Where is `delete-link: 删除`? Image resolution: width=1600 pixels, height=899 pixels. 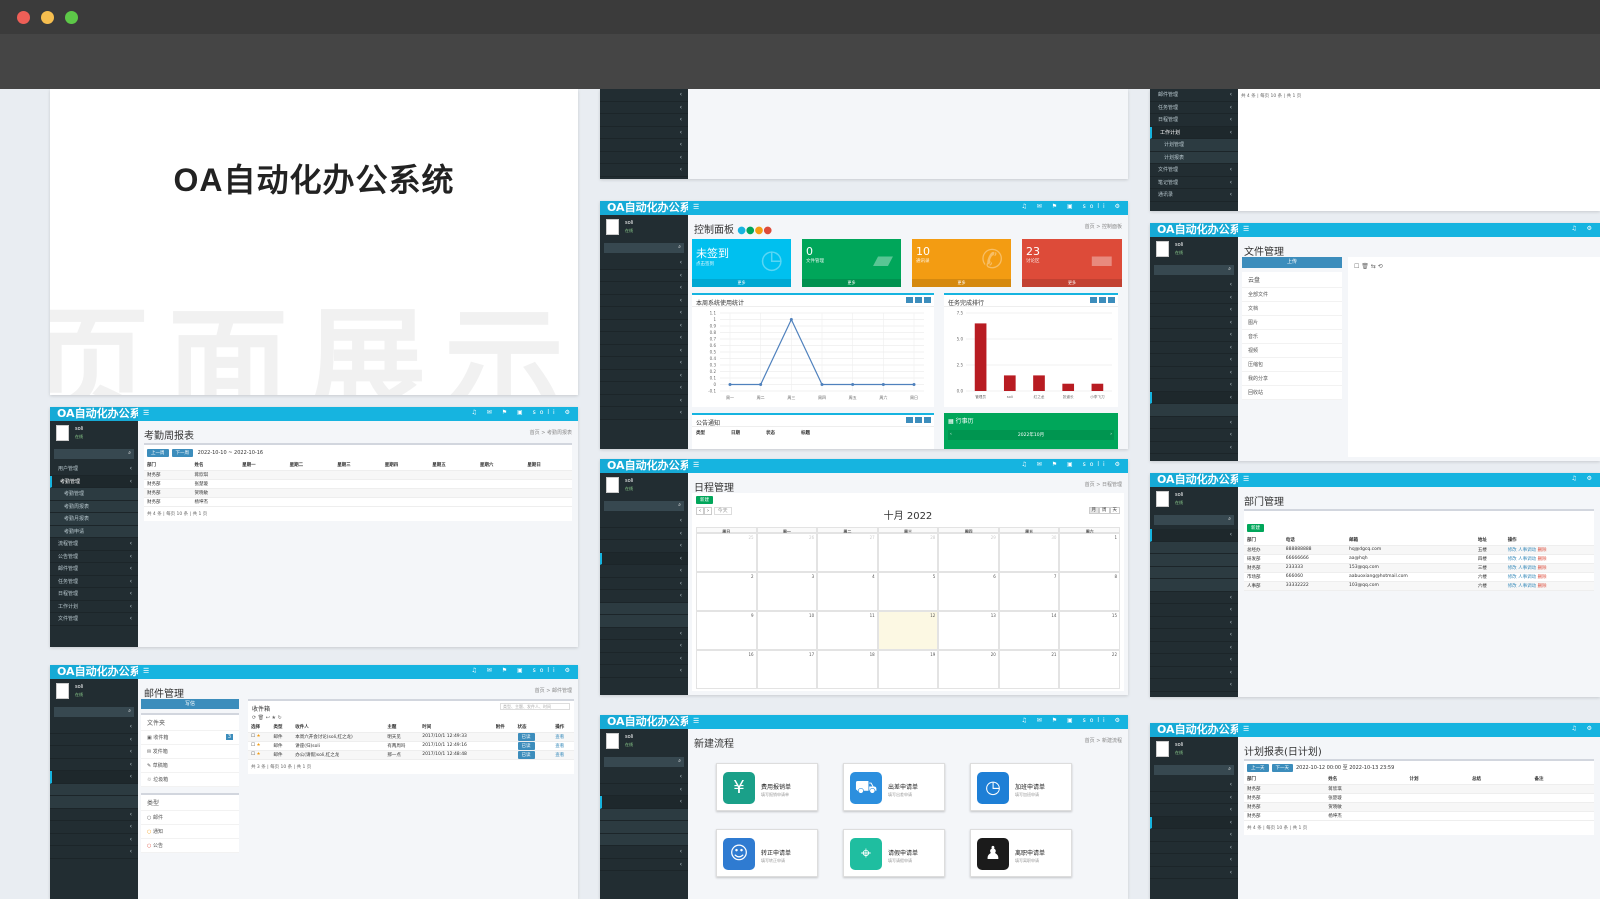 delete-link: 删除 is located at coordinates (1542, 559).